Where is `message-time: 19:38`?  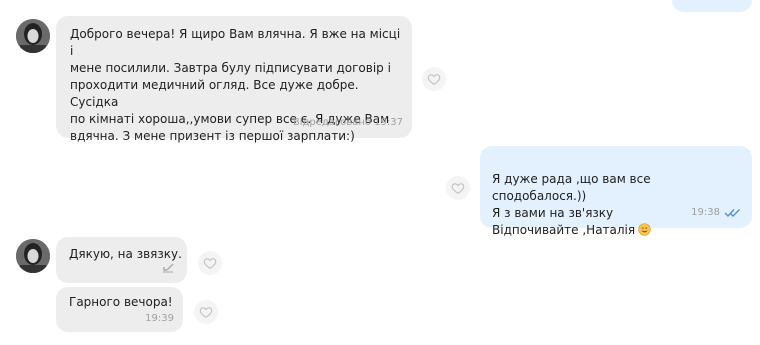
message-time: 19:38 is located at coordinates (705, 212).